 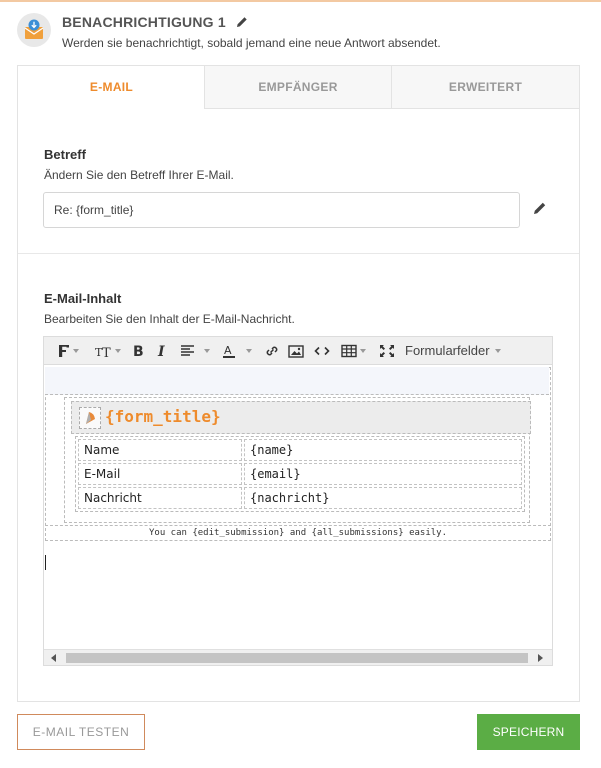 I want to click on table-row: Name {name}, so click(x=300, y=450).